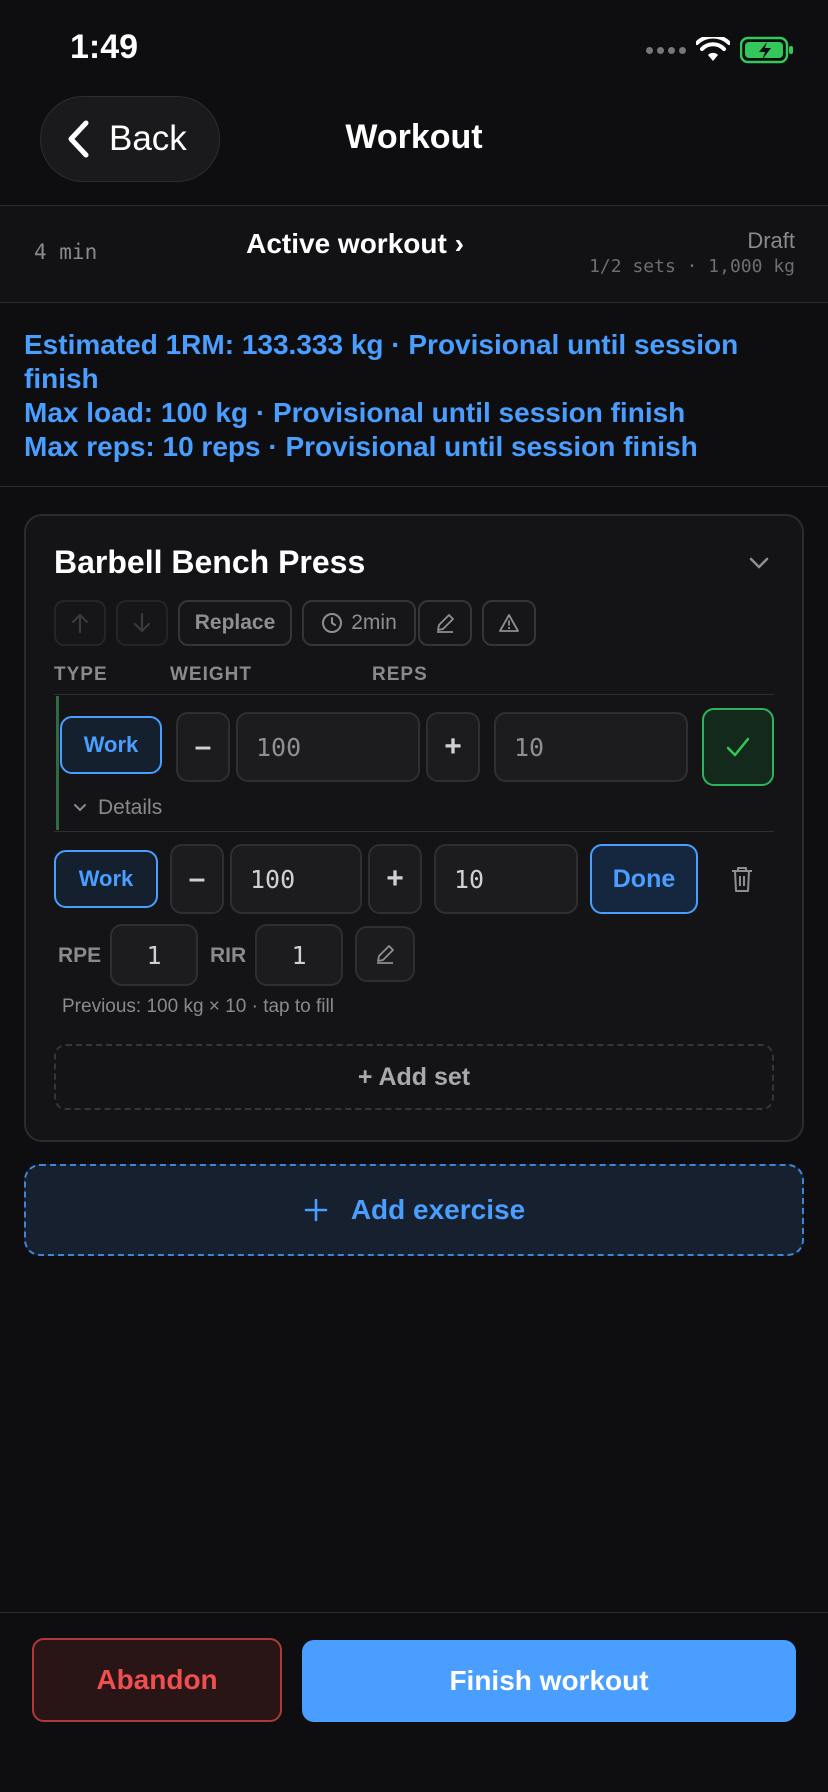 This screenshot has width=828, height=1792. What do you see at coordinates (332, 623) in the screenshot?
I see `clock-icon` at bounding box center [332, 623].